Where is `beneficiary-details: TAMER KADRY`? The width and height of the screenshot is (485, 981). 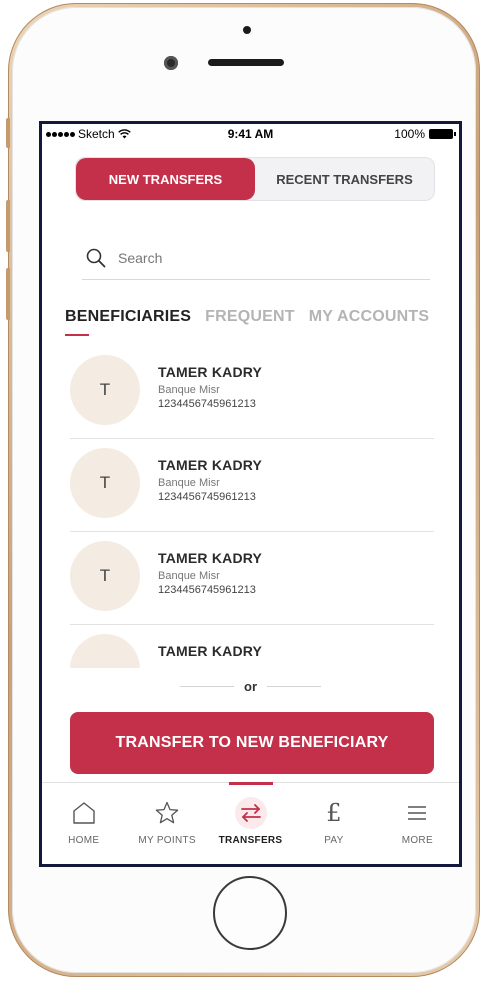 beneficiary-details: TAMER KADRY is located at coordinates (210, 653).